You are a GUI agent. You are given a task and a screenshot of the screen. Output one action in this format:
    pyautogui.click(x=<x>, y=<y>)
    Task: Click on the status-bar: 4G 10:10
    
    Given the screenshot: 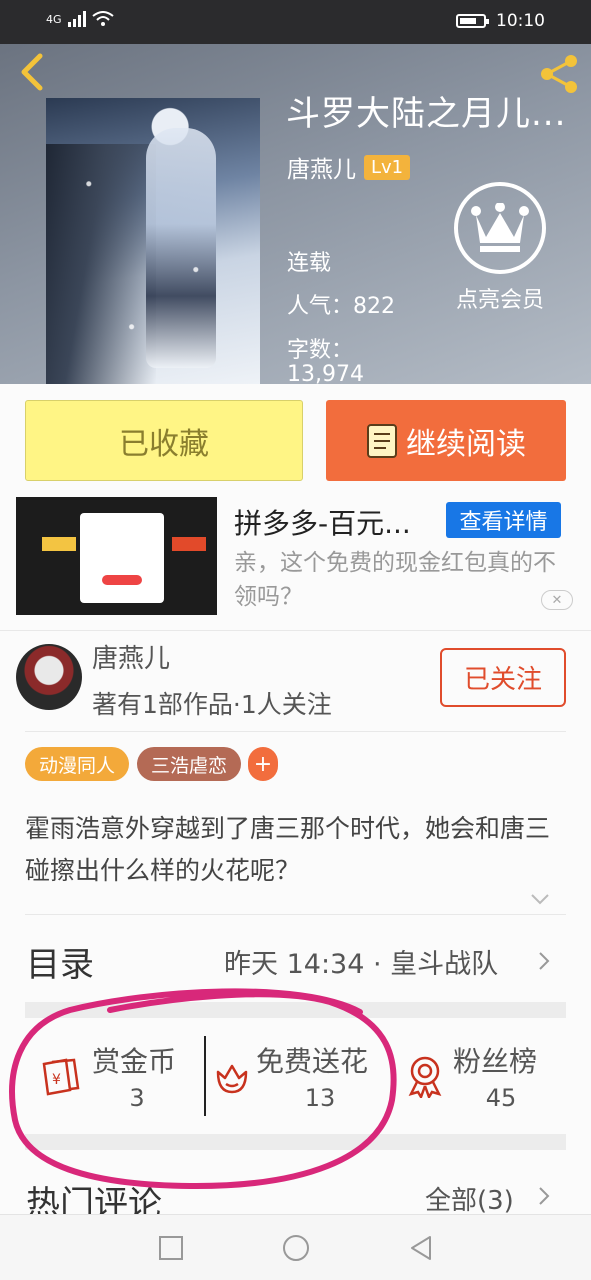 What is the action you would take?
    pyautogui.click(x=295, y=22)
    